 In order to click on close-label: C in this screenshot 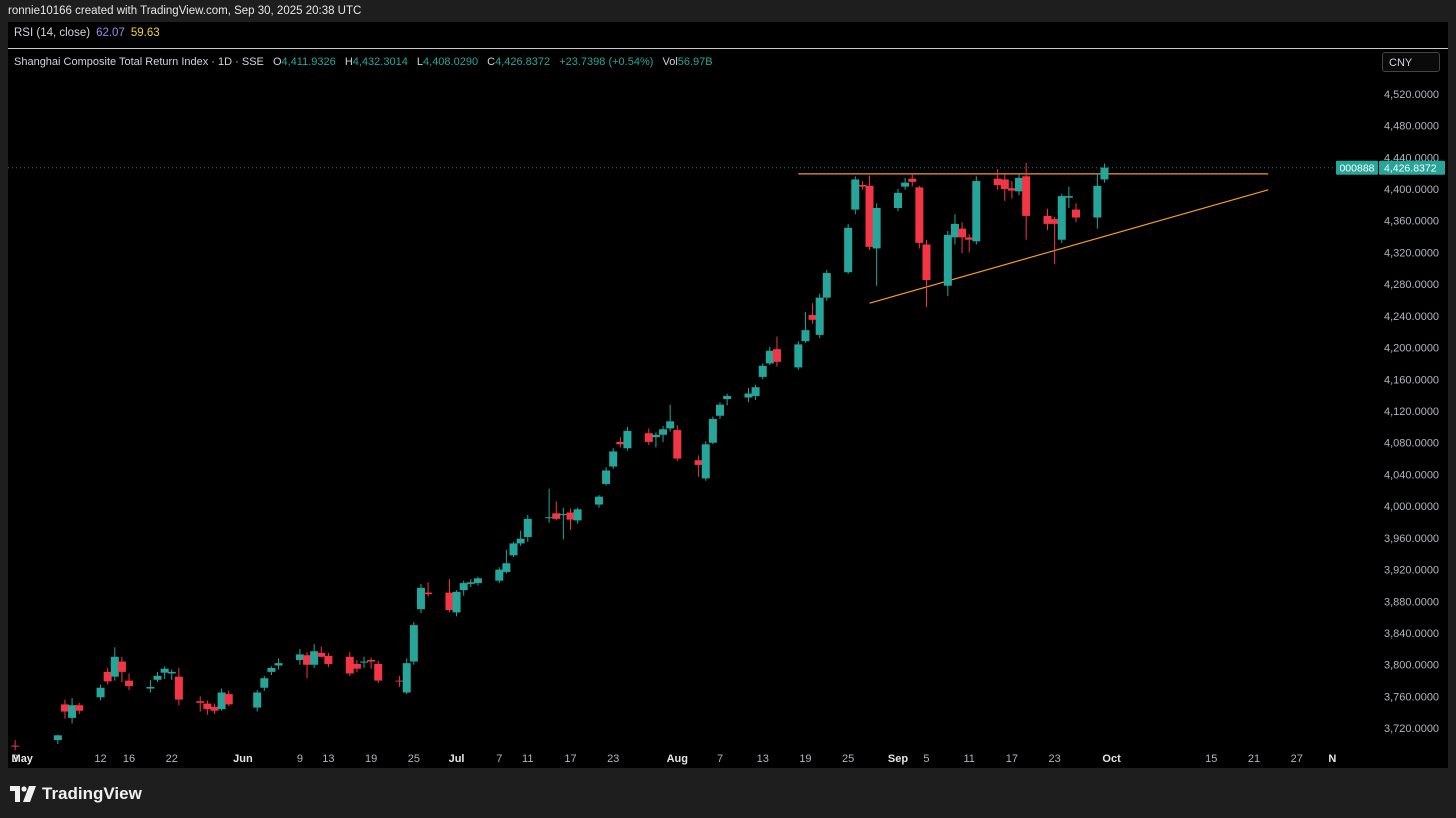, I will do `click(491, 62)`.